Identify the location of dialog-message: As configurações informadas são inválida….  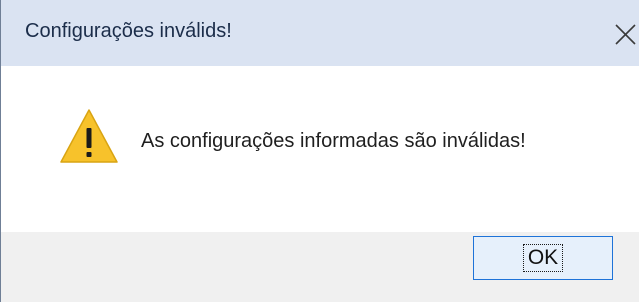
(333, 141).